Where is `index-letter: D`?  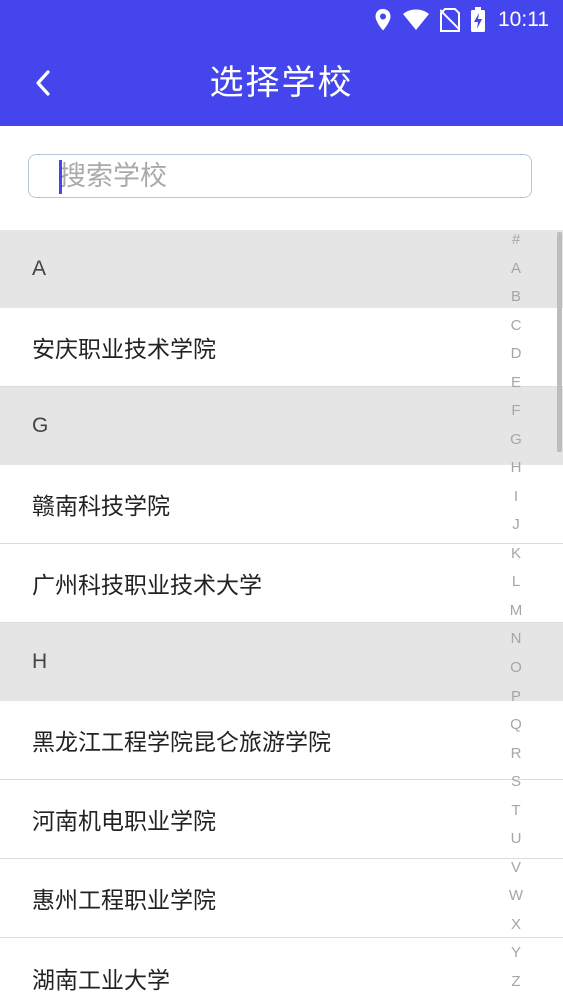 index-letter: D is located at coordinates (516, 354).